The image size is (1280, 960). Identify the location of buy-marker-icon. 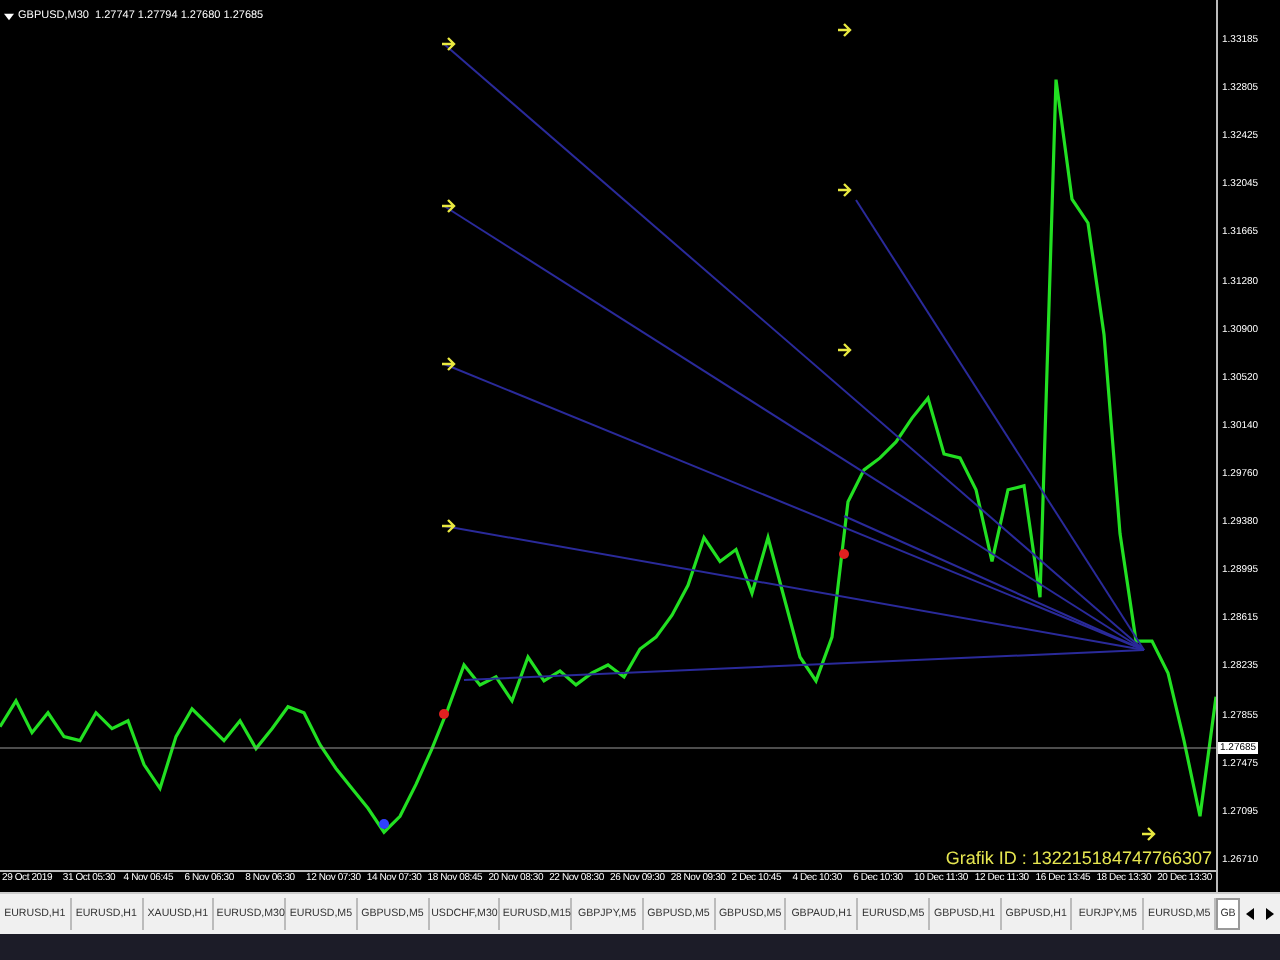
(384, 824).